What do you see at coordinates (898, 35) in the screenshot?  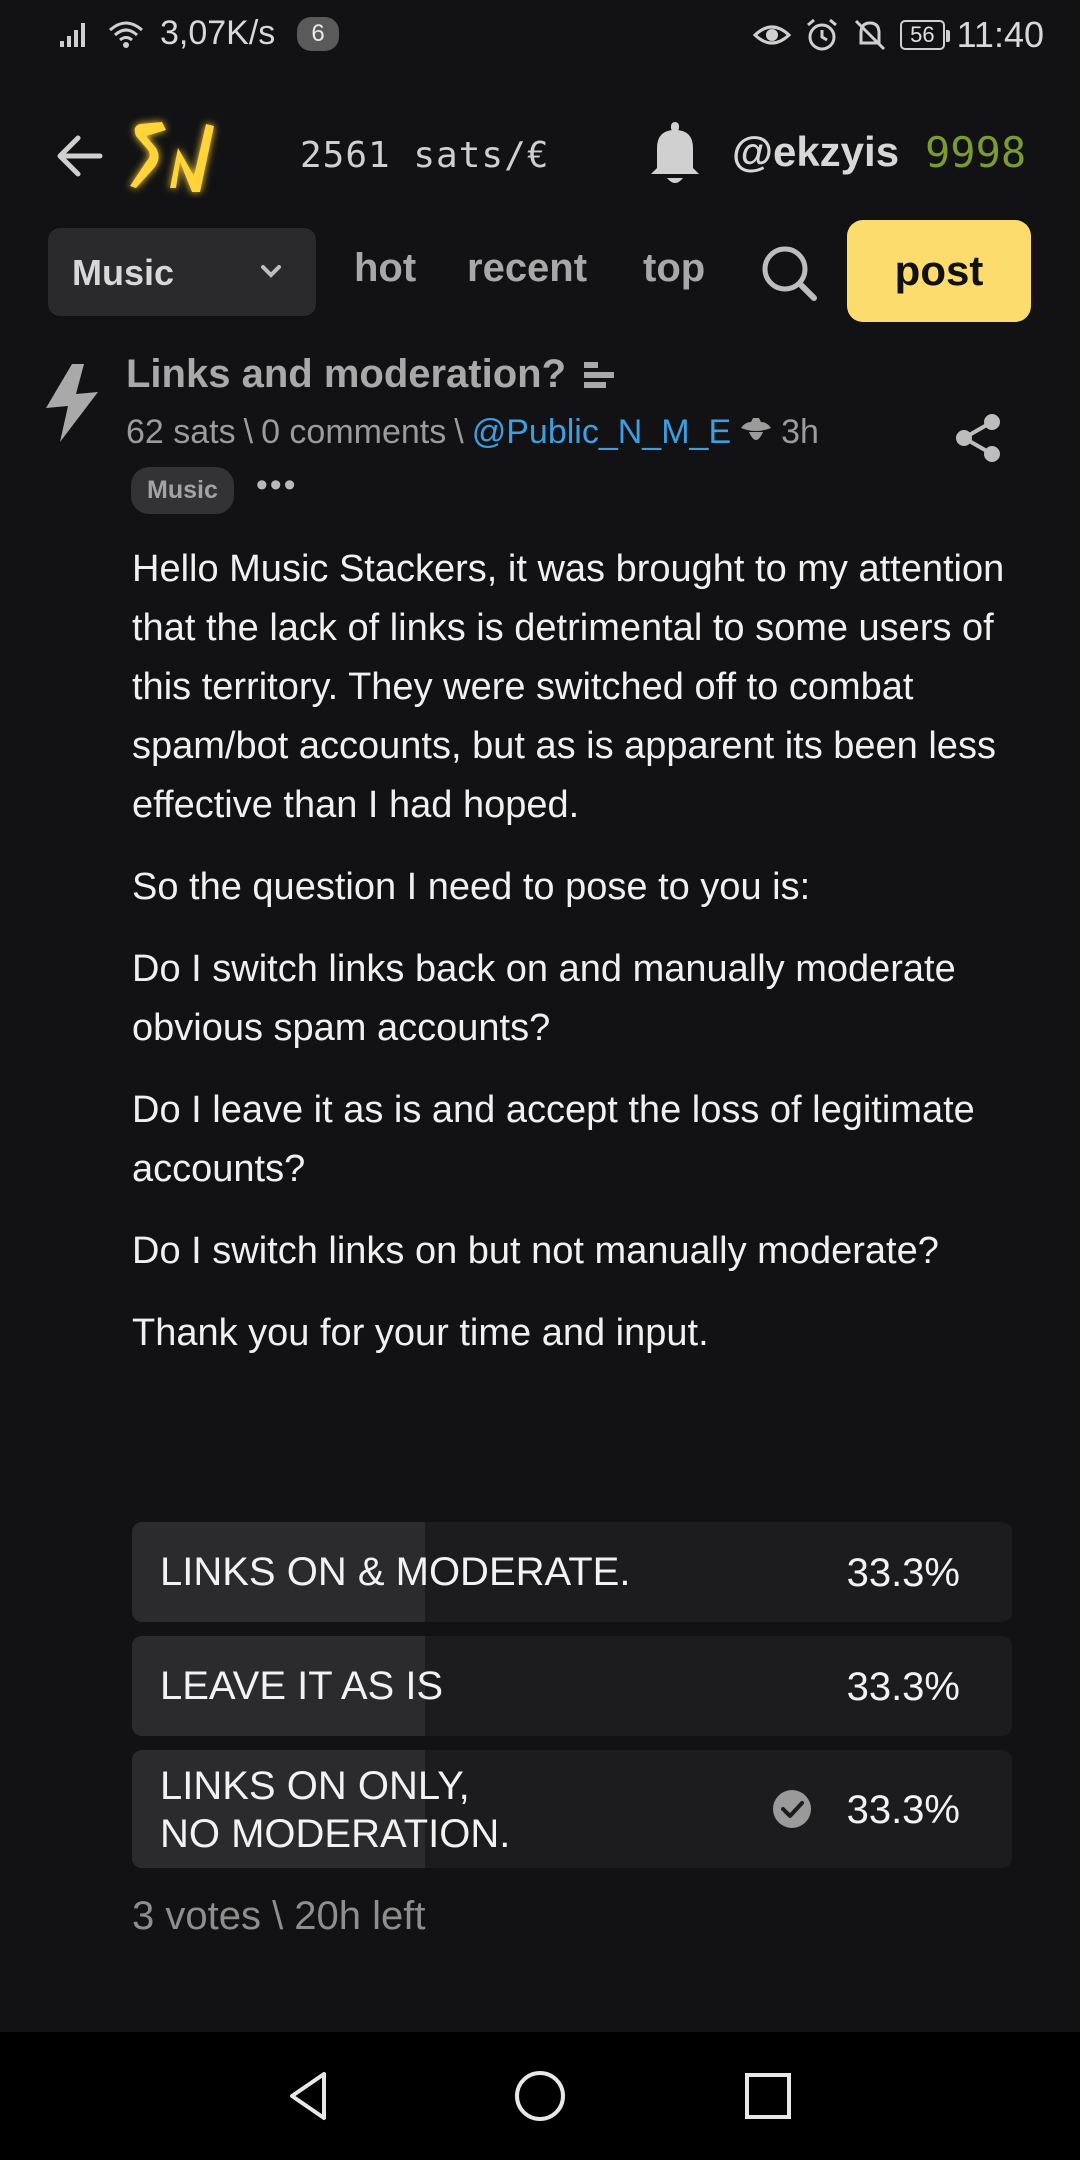 I see `status-right: 56 11:40` at bounding box center [898, 35].